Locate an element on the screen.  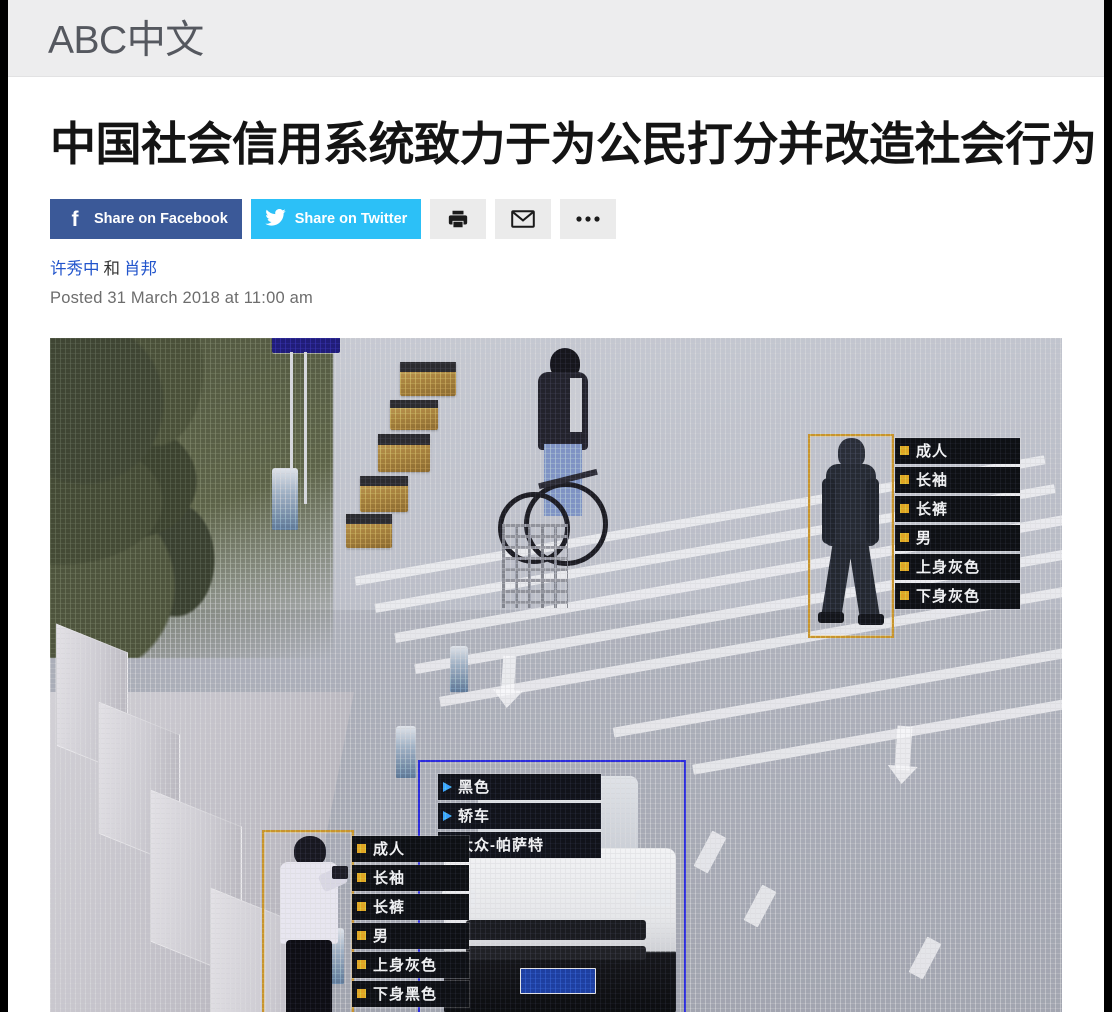
road-sign is located at coordinates (306, 345).